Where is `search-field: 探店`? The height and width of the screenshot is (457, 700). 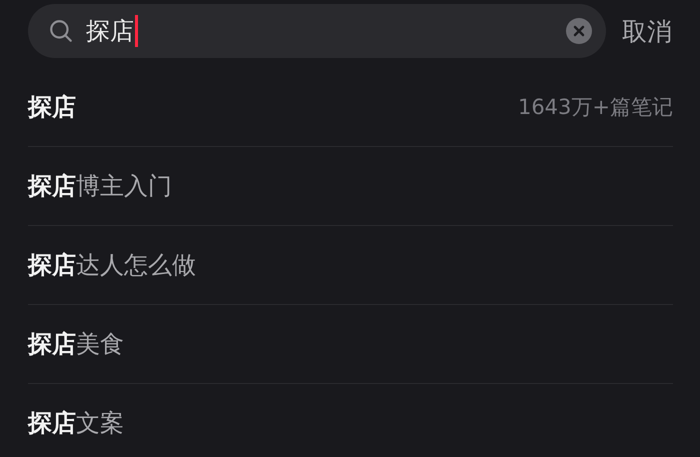
search-field: 探店 is located at coordinates (317, 31).